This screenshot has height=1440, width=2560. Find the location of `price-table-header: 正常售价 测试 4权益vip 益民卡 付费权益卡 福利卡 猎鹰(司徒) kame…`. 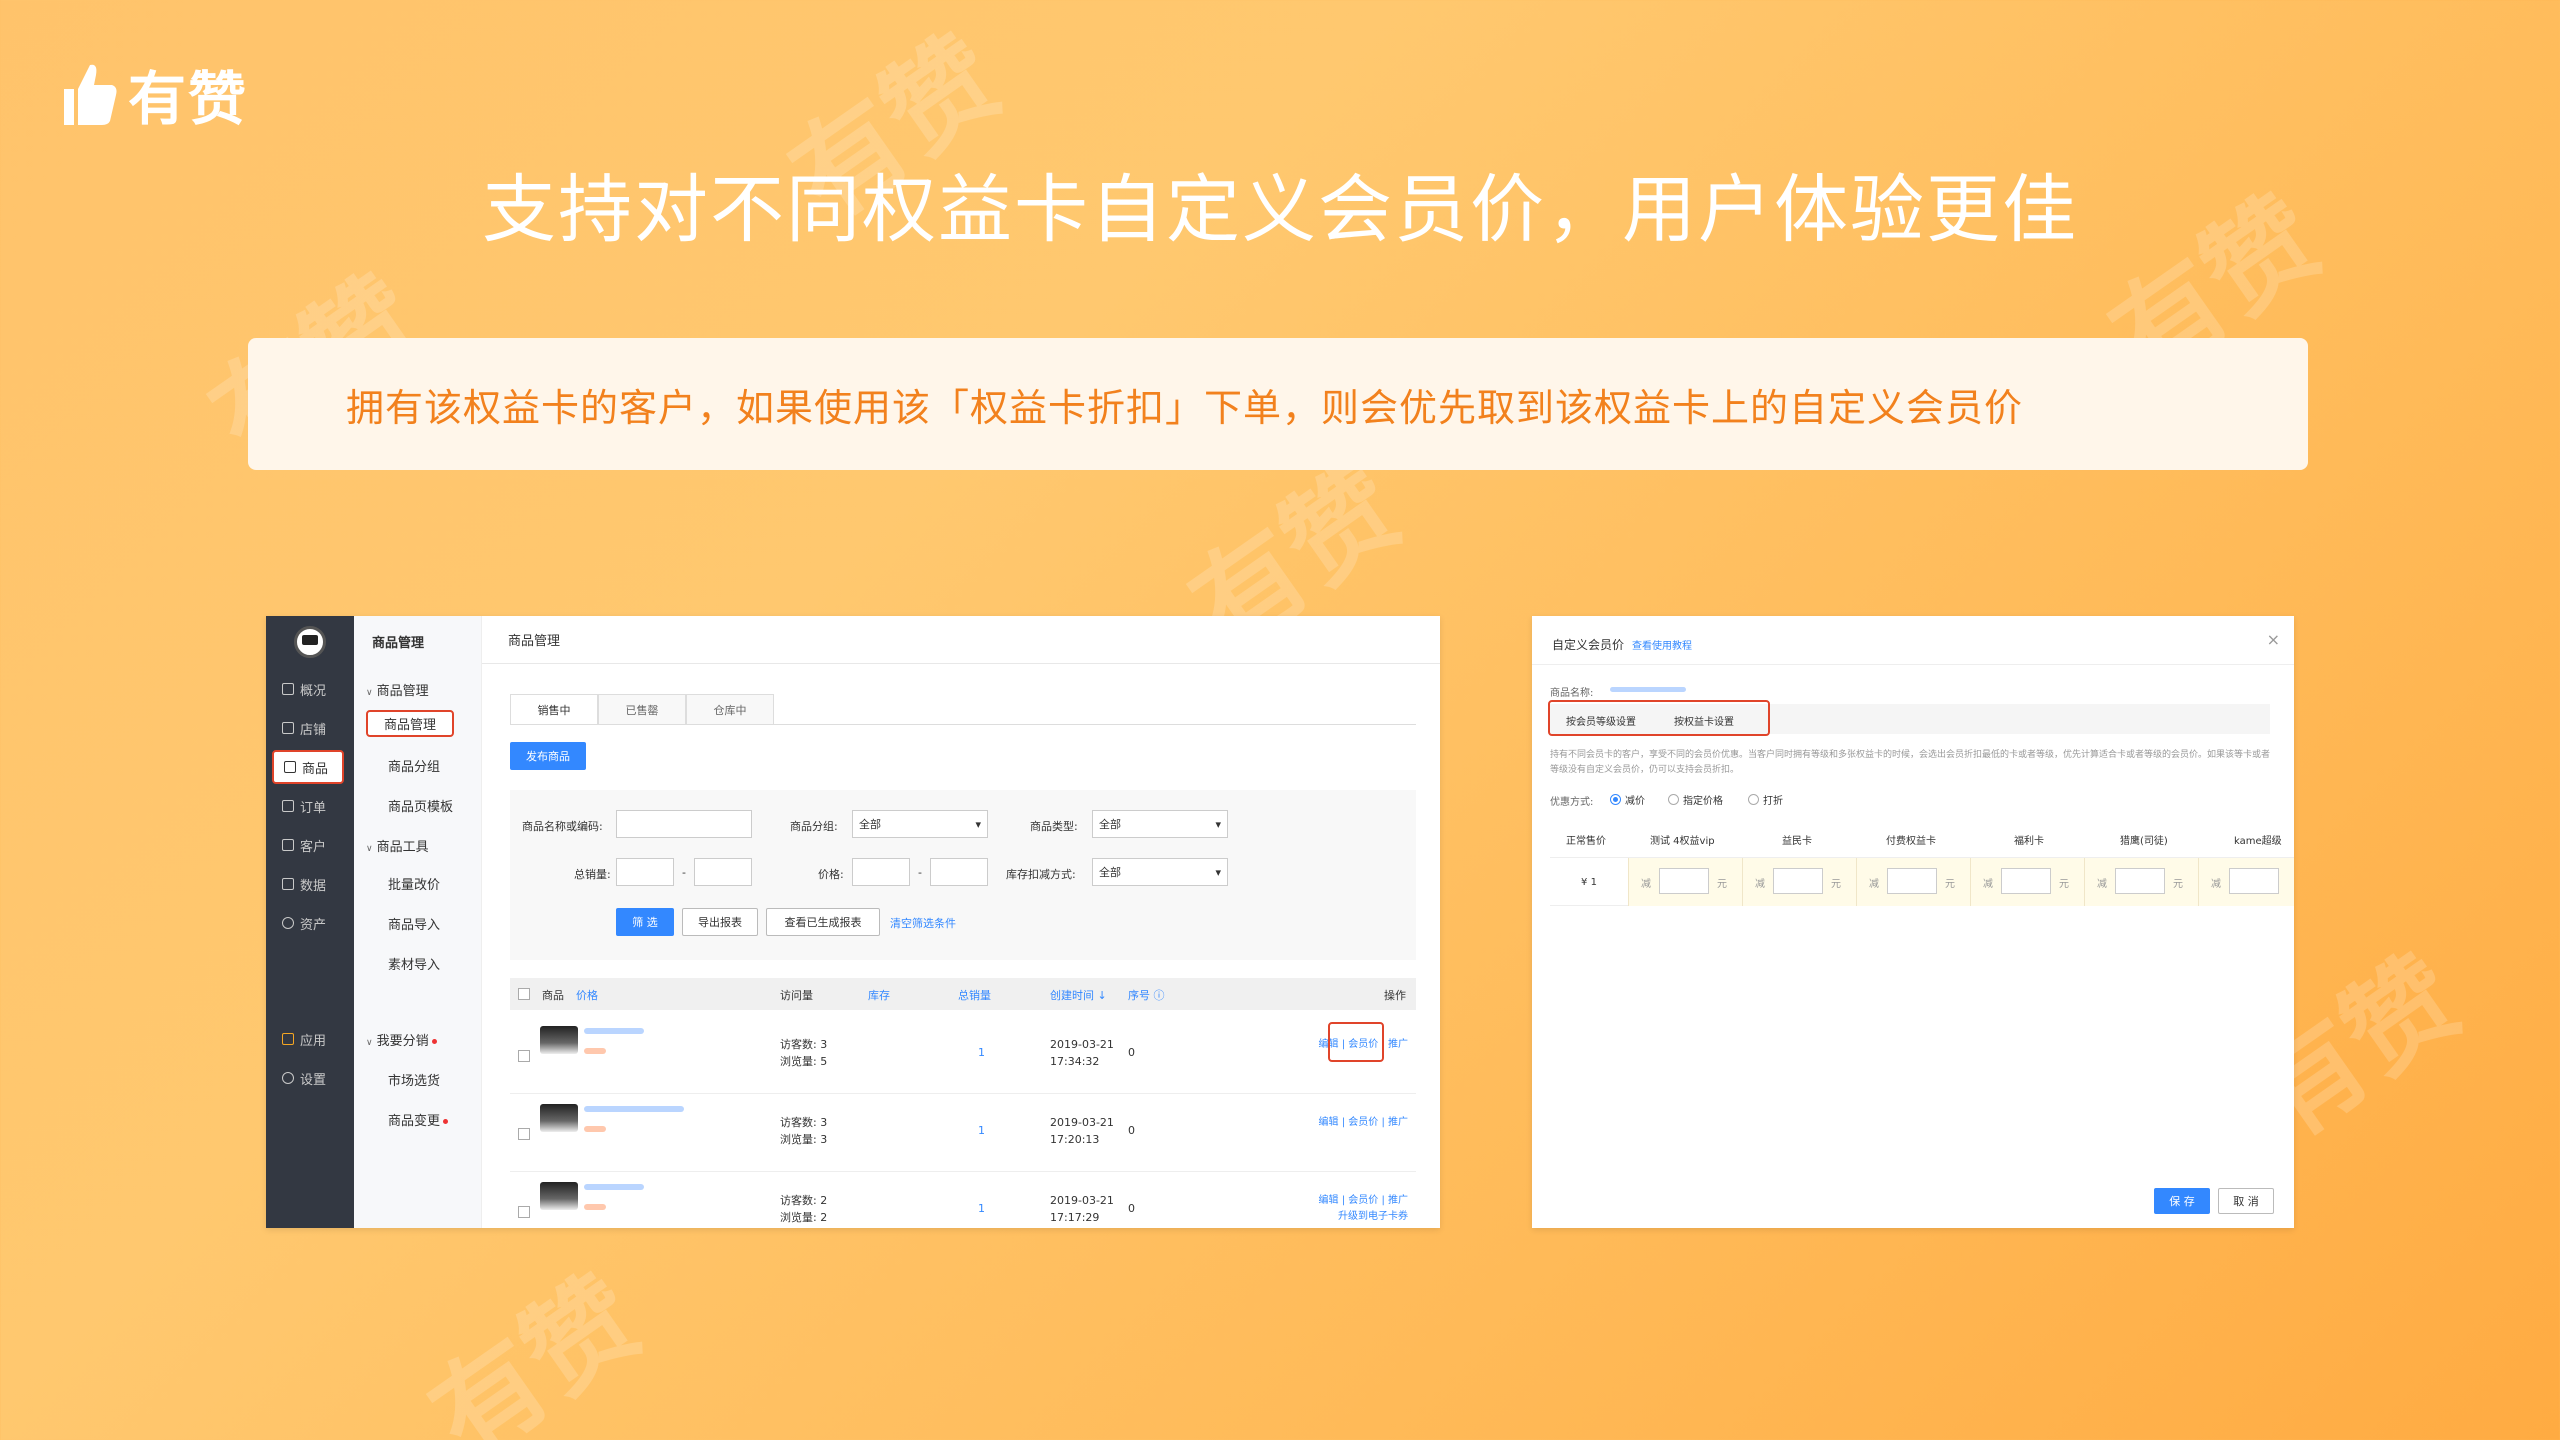

price-table-header: 正常售价 测试 4权益vip 益民卡 付费权益卡 福利卡 猎鹰(司徒) kame… is located at coordinates (1922, 838).